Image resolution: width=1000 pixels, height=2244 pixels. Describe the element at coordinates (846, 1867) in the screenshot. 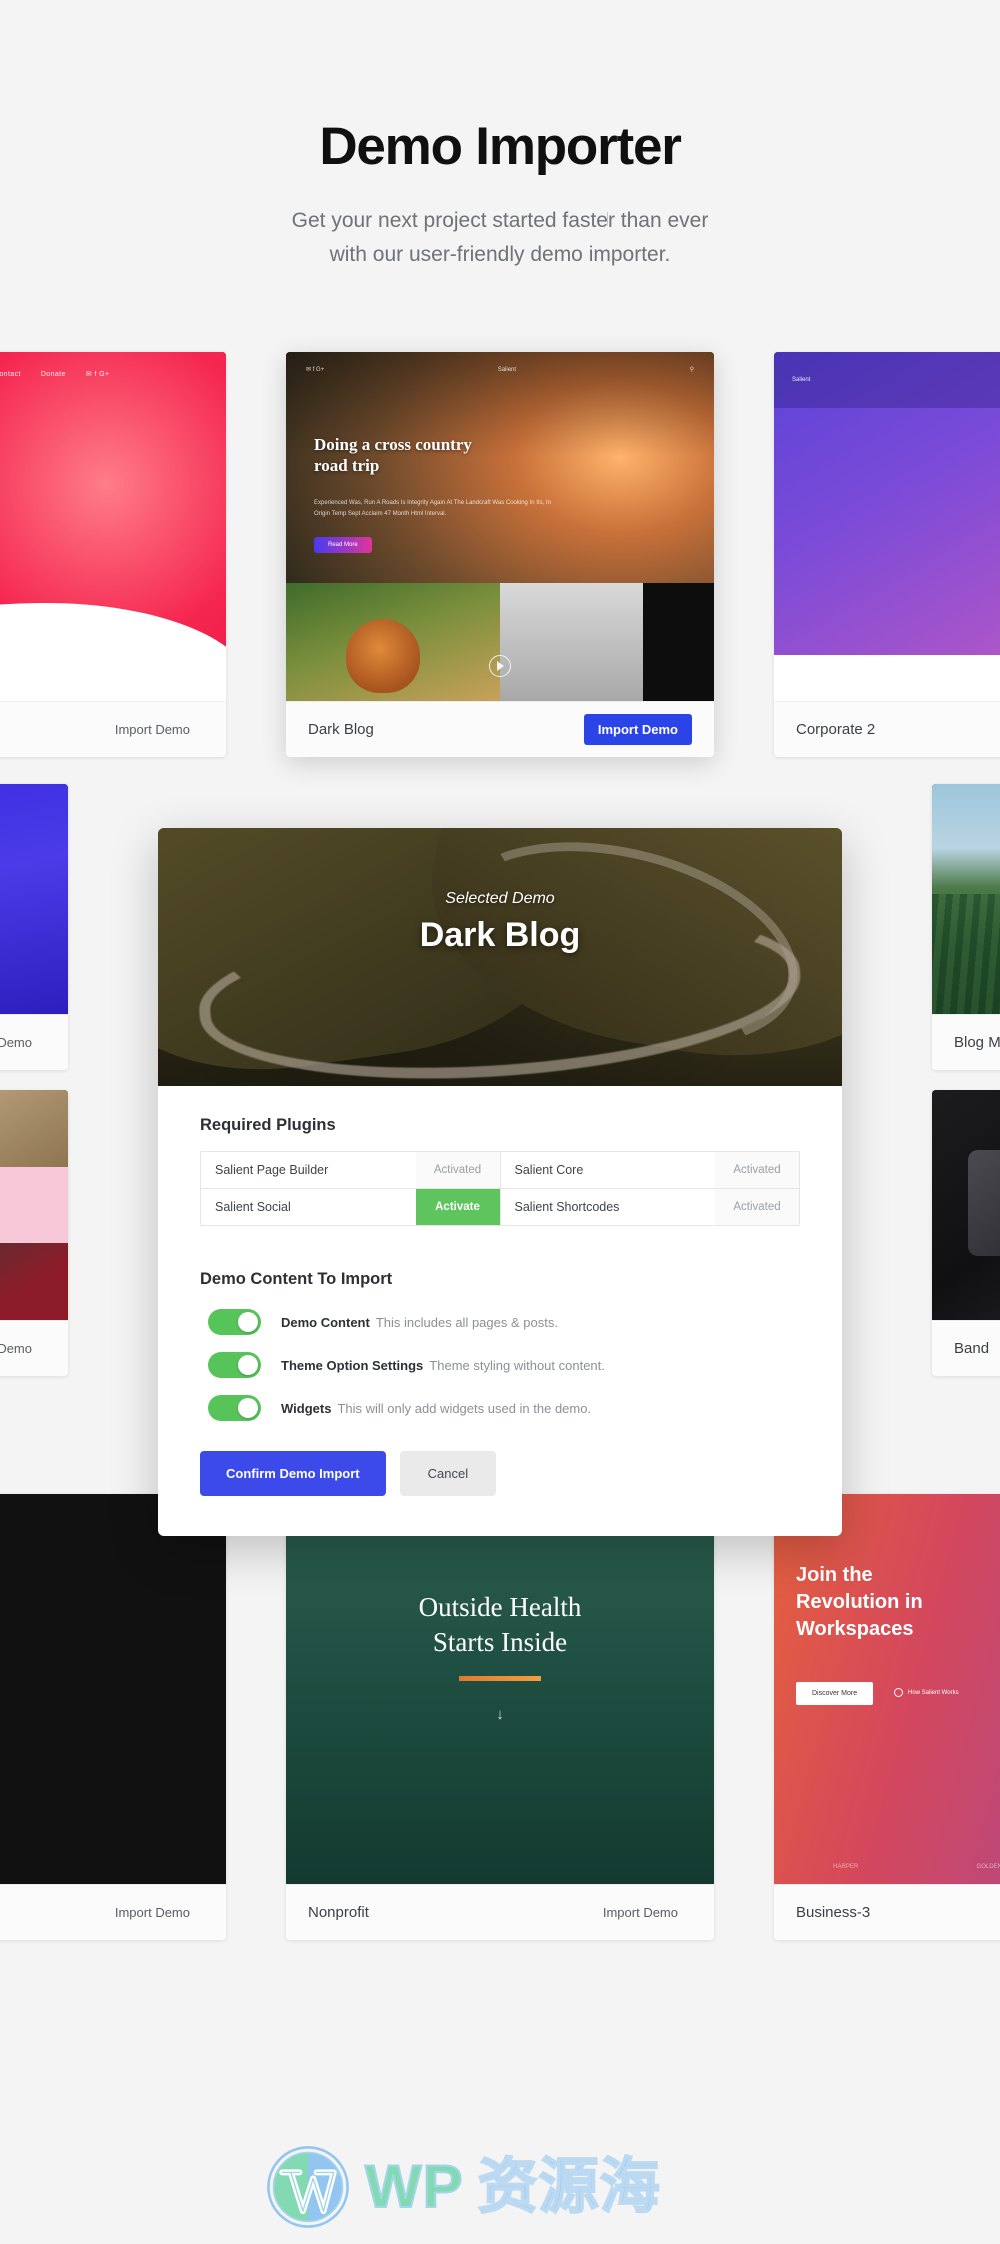

I see `brand-item: HARPER` at that location.